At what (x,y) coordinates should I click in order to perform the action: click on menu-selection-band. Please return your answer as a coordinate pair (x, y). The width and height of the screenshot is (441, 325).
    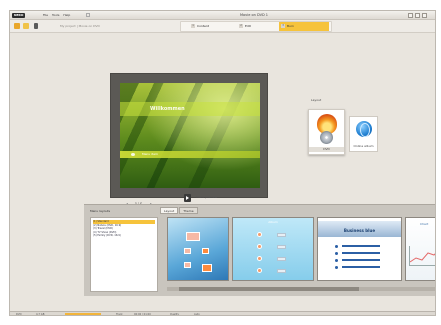
    Looking at the image, I should click on (190, 154).